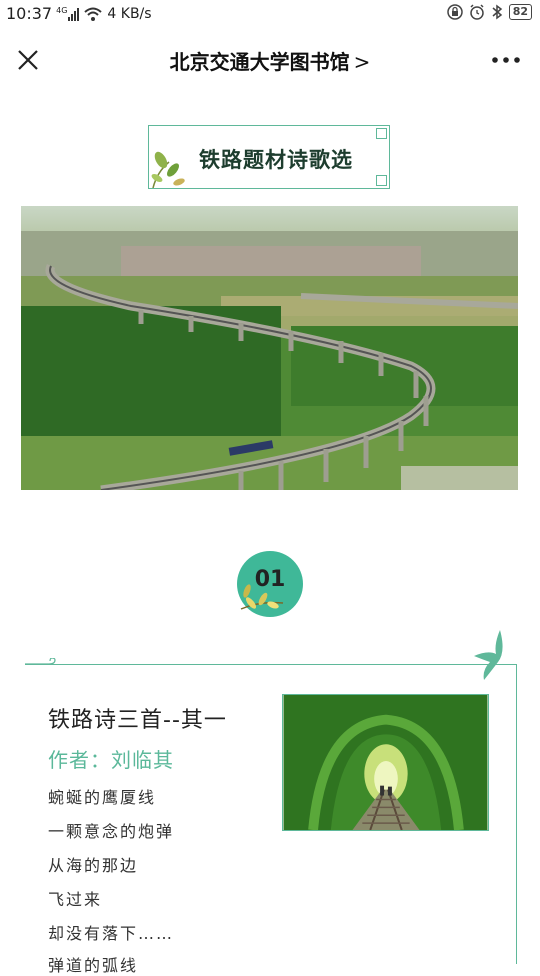 This screenshot has height=976, width=540. Describe the element at coordinates (111, 831) in the screenshot. I see `poem-line: 一颗意念的炮弹` at that location.